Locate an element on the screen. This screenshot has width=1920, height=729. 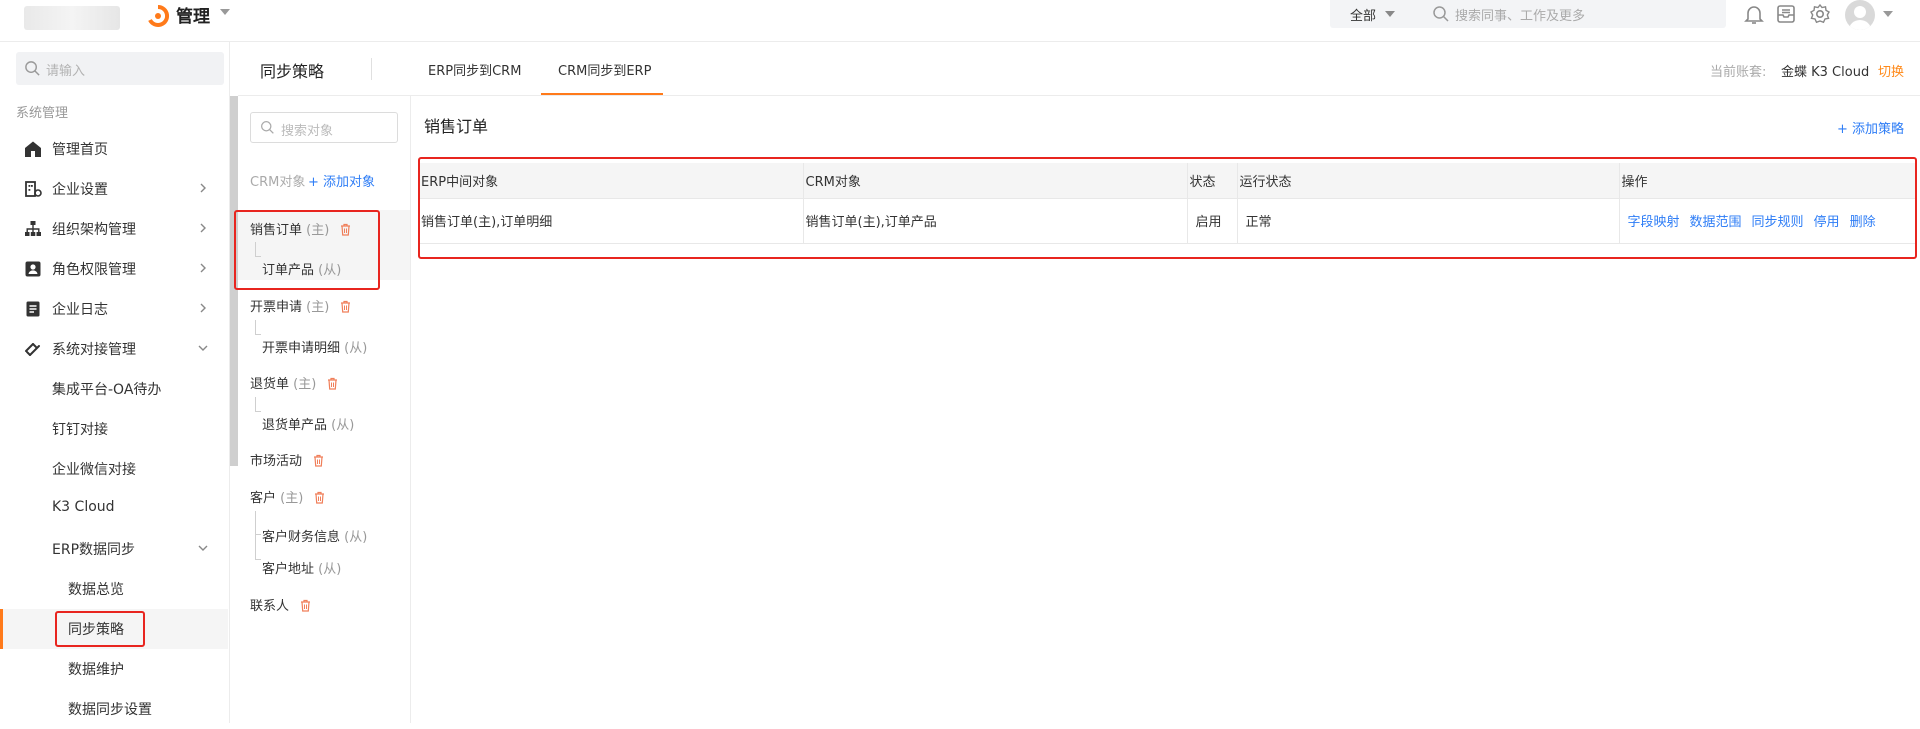
object-child-invoice-detail: 开票申请明细 (从) is located at coordinates (314, 346).